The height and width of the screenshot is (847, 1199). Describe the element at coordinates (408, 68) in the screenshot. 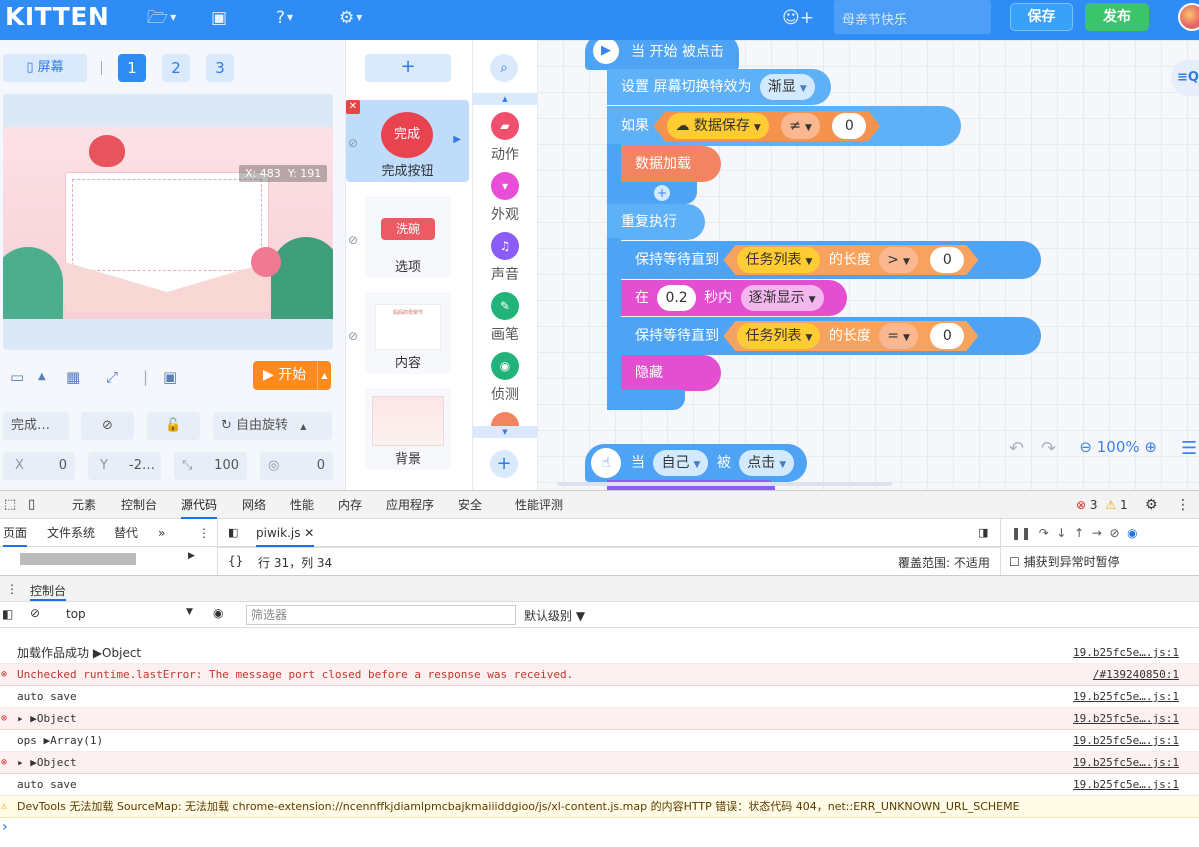

I see `add-sprite-button: +` at that location.